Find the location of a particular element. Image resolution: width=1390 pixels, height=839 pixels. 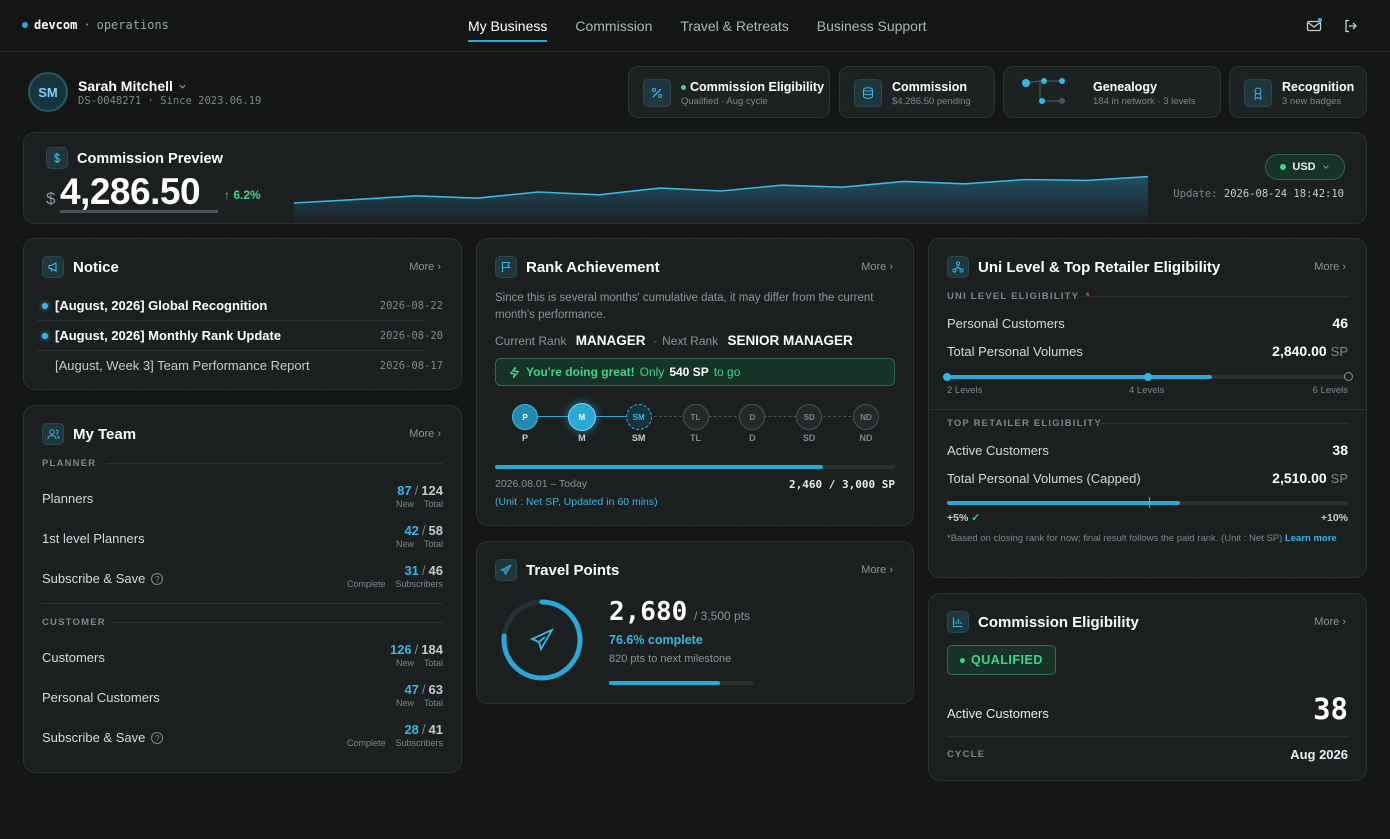

rank-step: M is located at coordinates (581, 417).